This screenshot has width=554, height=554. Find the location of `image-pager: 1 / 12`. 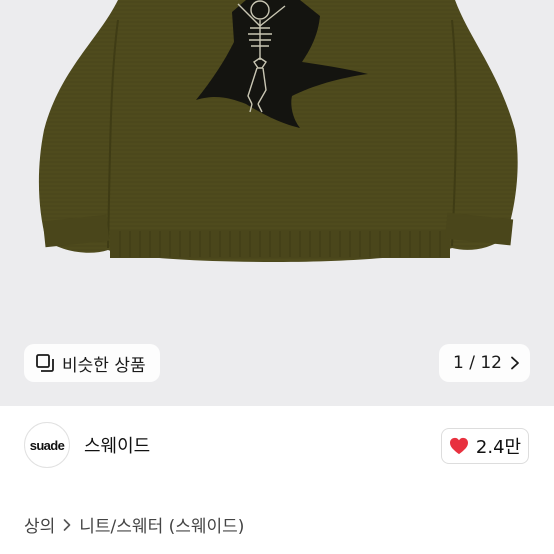

image-pager: 1 / 12 is located at coordinates (484, 363).